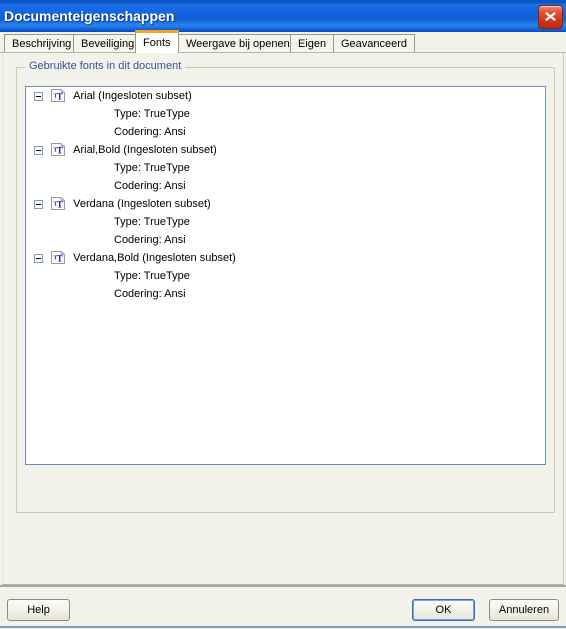 The image size is (566, 629). What do you see at coordinates (374, 43) in the screenshot?
I see `tab-geavanceerd: Geavanceerd` at bounding box center [374, 43].